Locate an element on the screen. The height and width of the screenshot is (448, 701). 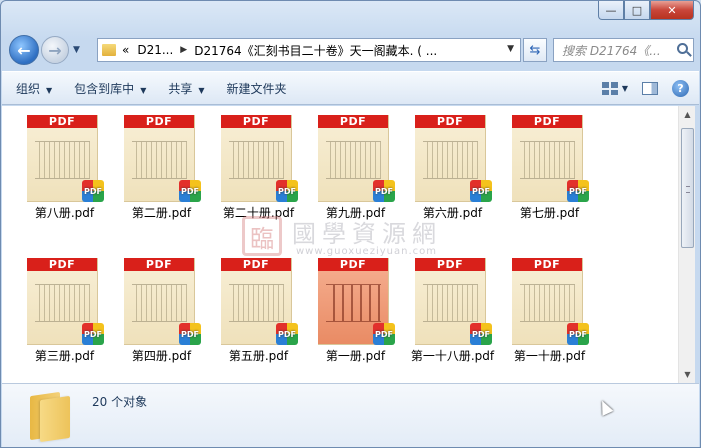
address-bar: « D21... ▶ D21764《汇刻书目二十卷》天一阁藏本. ( ... ▼ is located at coordinates (309, 50).